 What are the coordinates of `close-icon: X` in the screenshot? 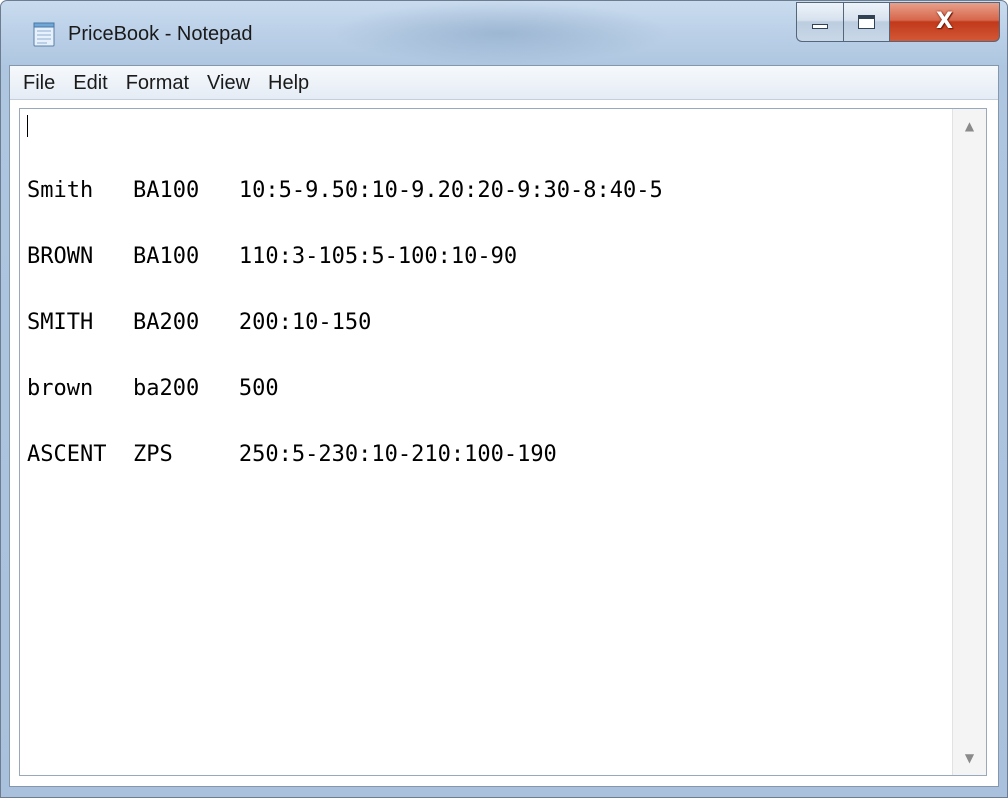 It's located at (944, 21).